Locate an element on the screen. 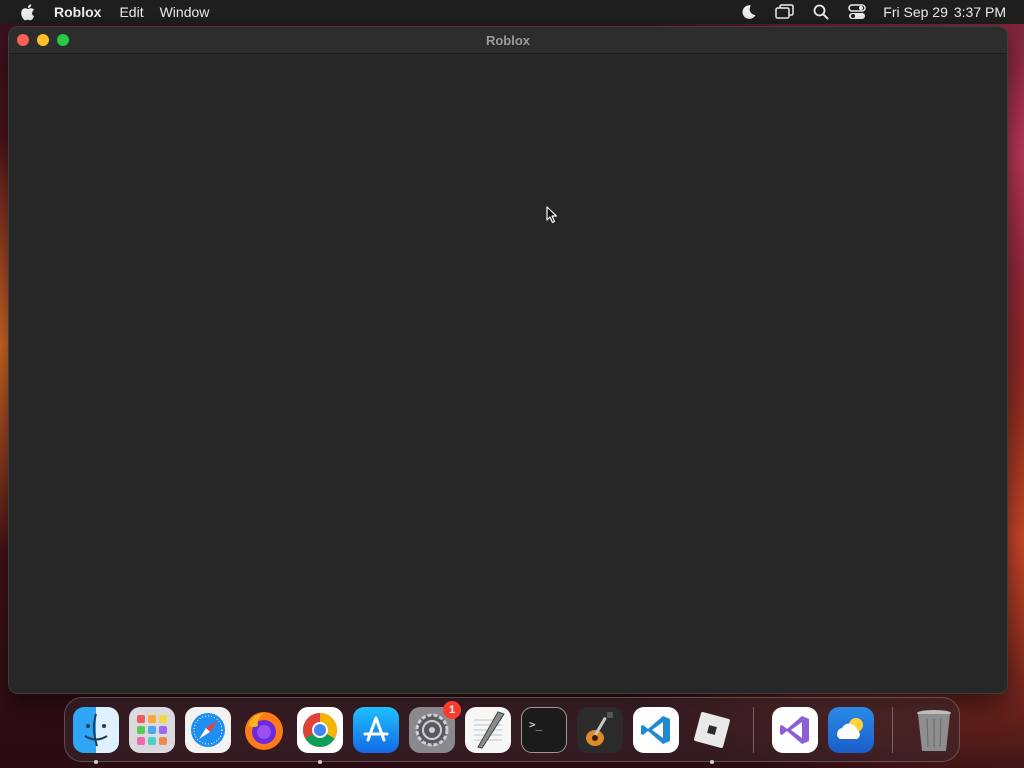 This screenshot has height=768, width=1024. menu-bar-clock: Fri Sep 29 3:37 PM is located at coordinates (944, 12).